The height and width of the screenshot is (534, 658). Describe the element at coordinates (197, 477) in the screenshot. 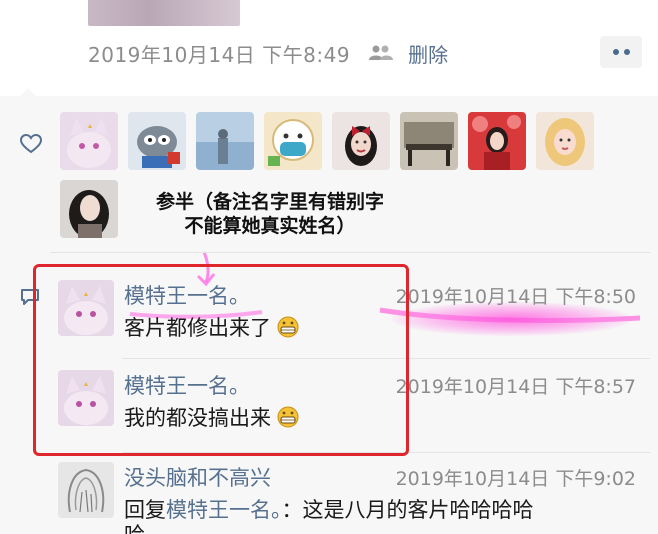

I see `commenter-name: 没头脑和不高兴` at that location.